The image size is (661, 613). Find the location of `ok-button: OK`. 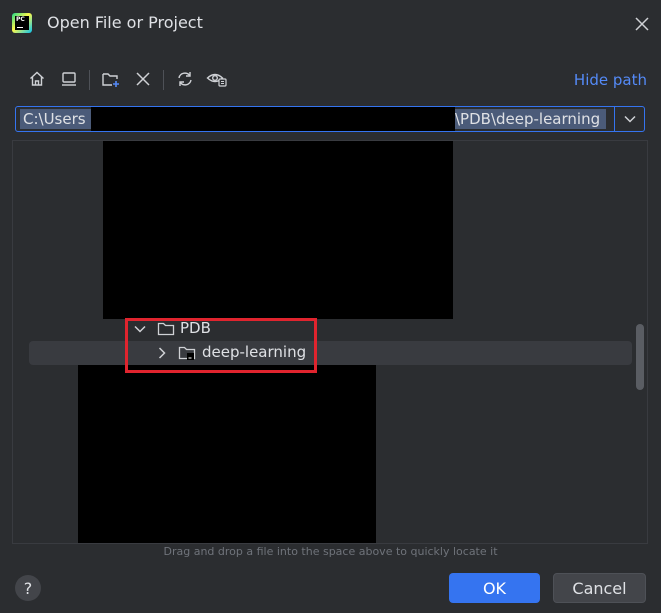

ok-button: OK is located at coordinates (494, 588).